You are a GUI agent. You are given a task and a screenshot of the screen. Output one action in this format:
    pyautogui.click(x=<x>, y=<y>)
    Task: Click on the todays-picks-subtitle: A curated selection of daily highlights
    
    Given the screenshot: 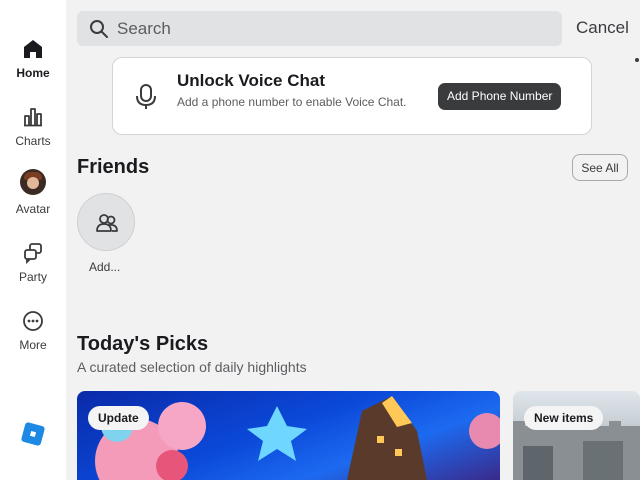 What is the action you would take?
    pyautogui.click(x=192, y=367)
    